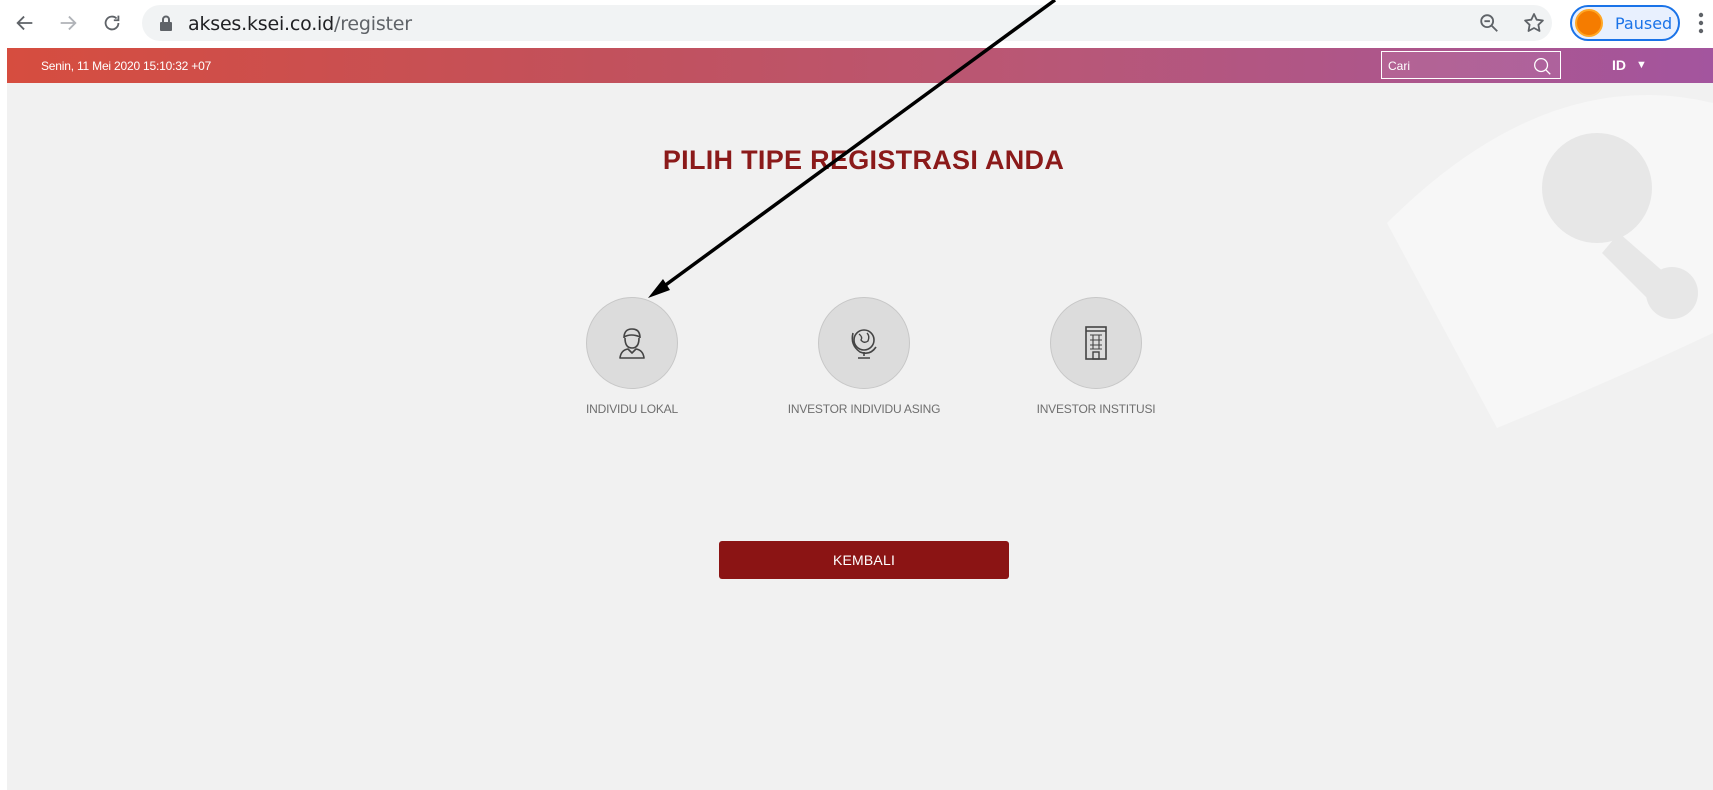 The image size is (1713, 790). What do you see at coordinates (847, 23) in the screenshot?
I see `address-bar: akses.ksei.co.id/register` at bounding box center [847, 23].